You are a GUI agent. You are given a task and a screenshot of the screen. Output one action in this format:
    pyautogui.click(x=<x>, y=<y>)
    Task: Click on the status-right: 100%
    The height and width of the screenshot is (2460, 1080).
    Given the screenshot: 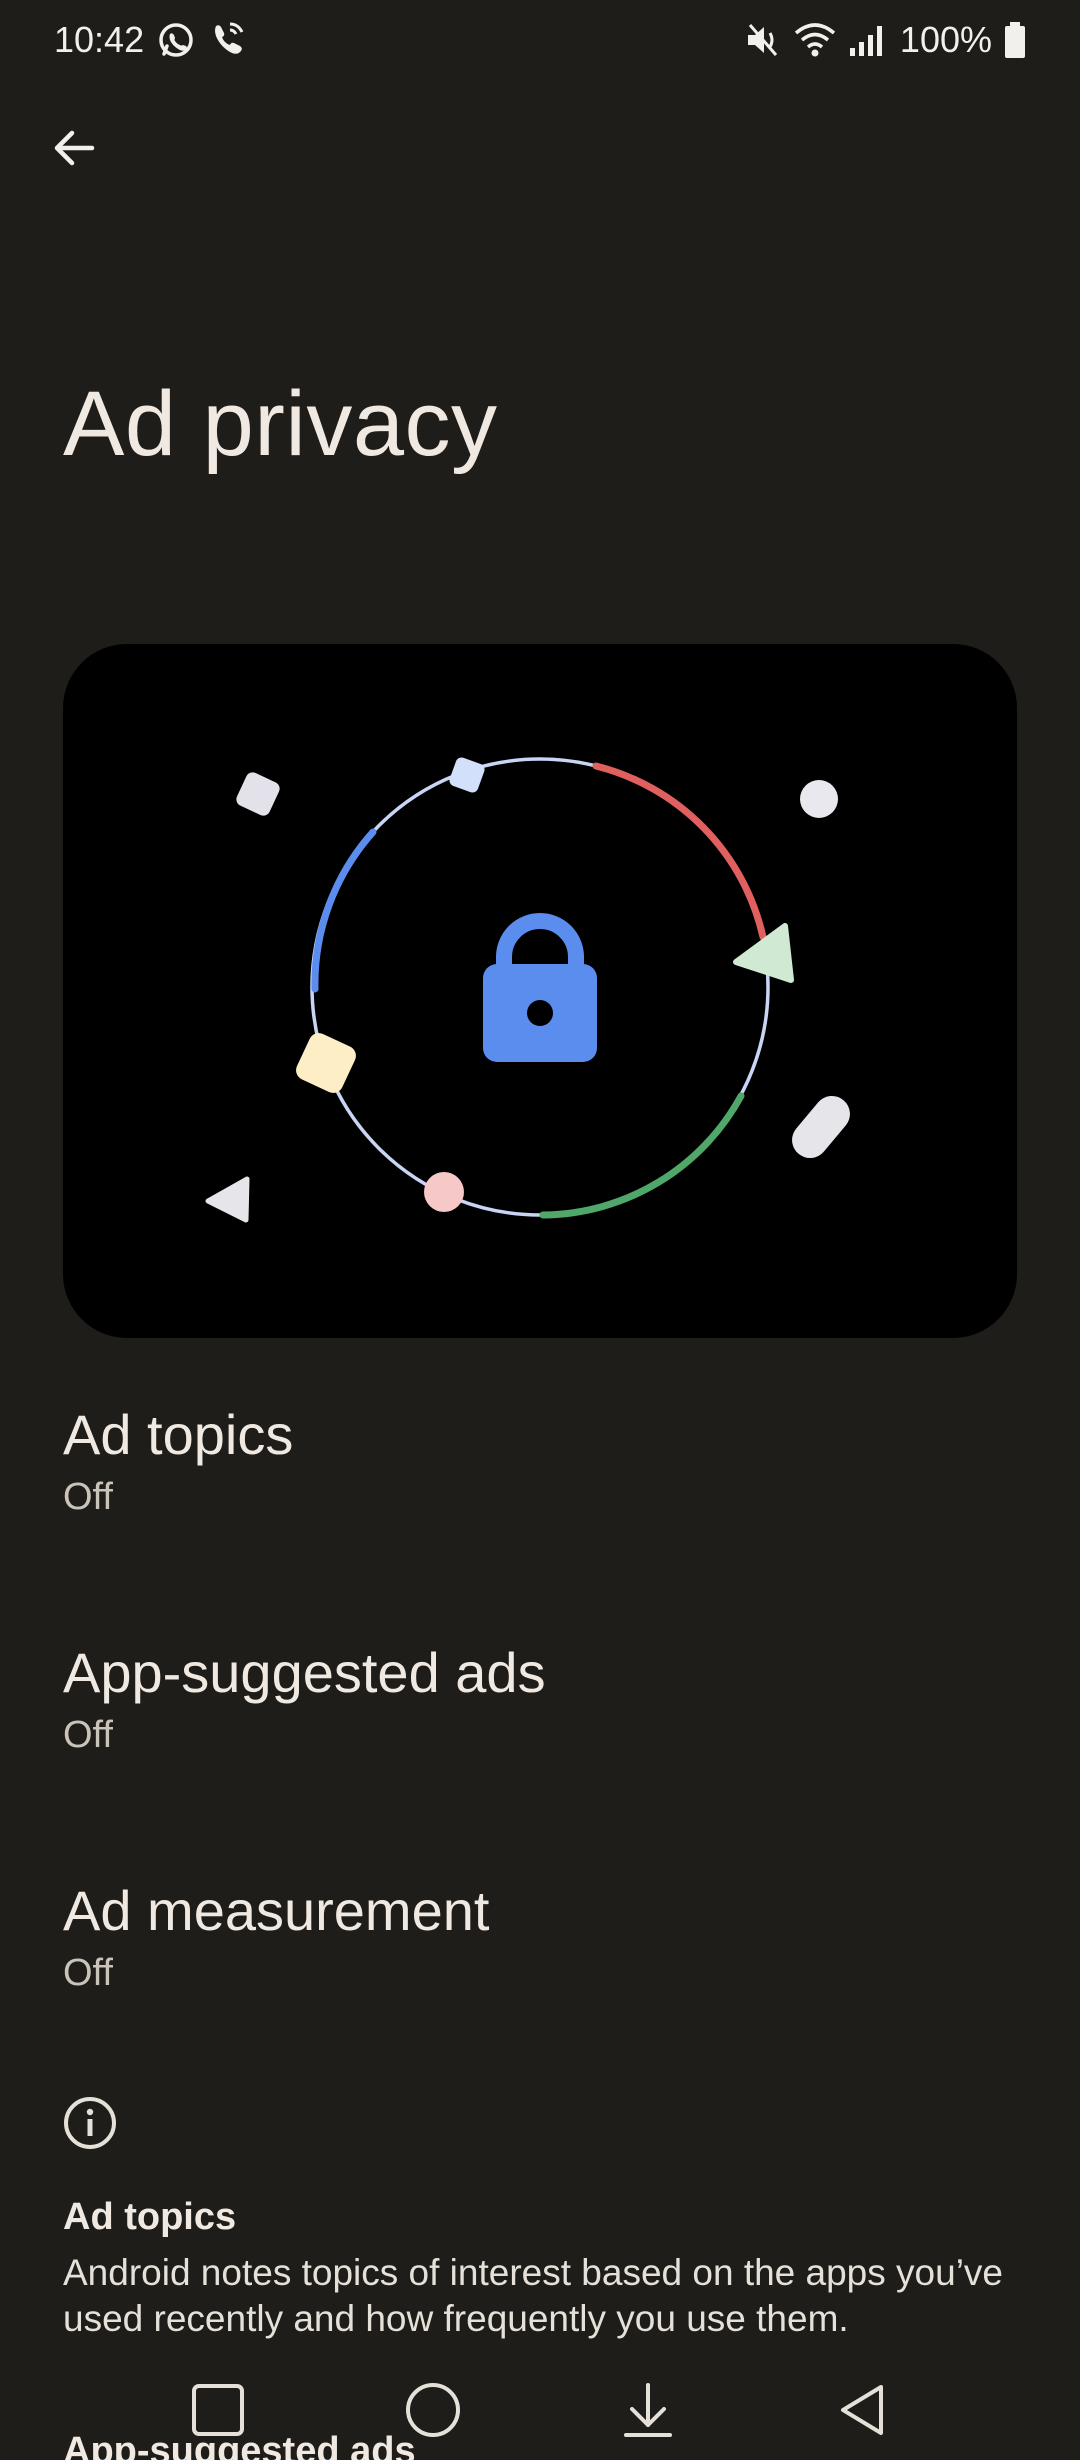 What is the action you would take?
    pyautogui.click(x=885, y=40)
    